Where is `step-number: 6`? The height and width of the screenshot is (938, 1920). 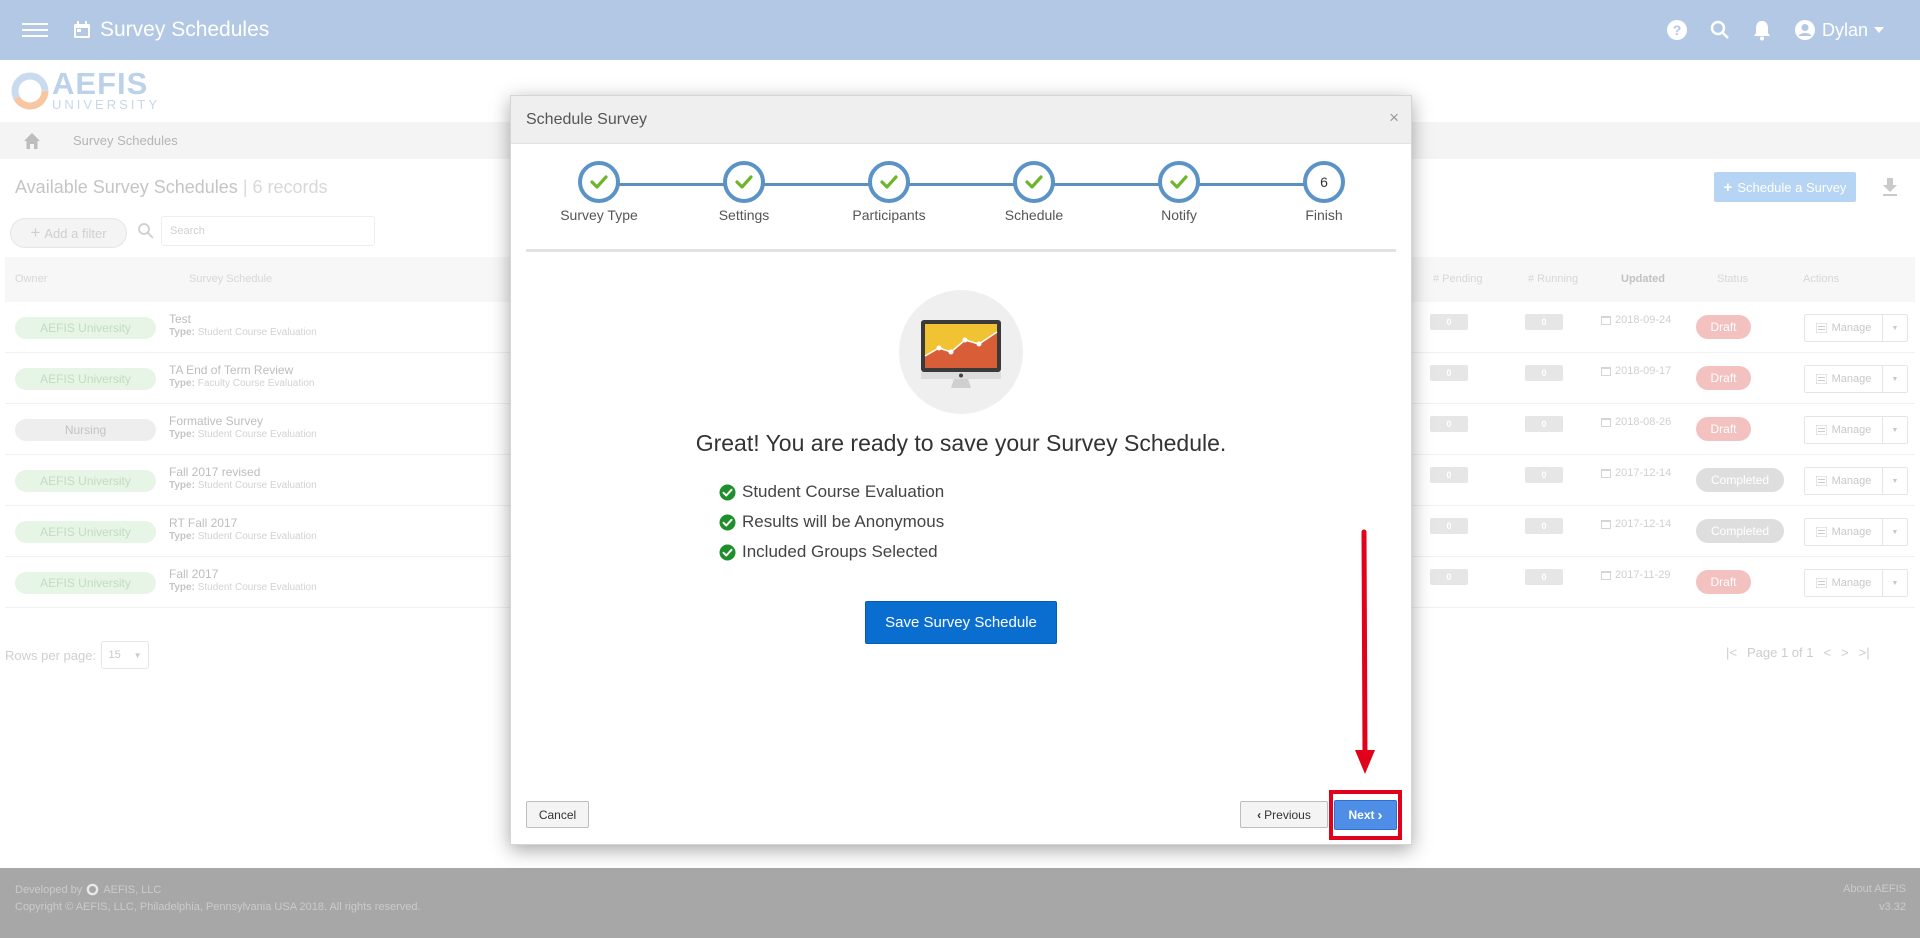
step-number: 6 is located at coordinates (1324, 182).